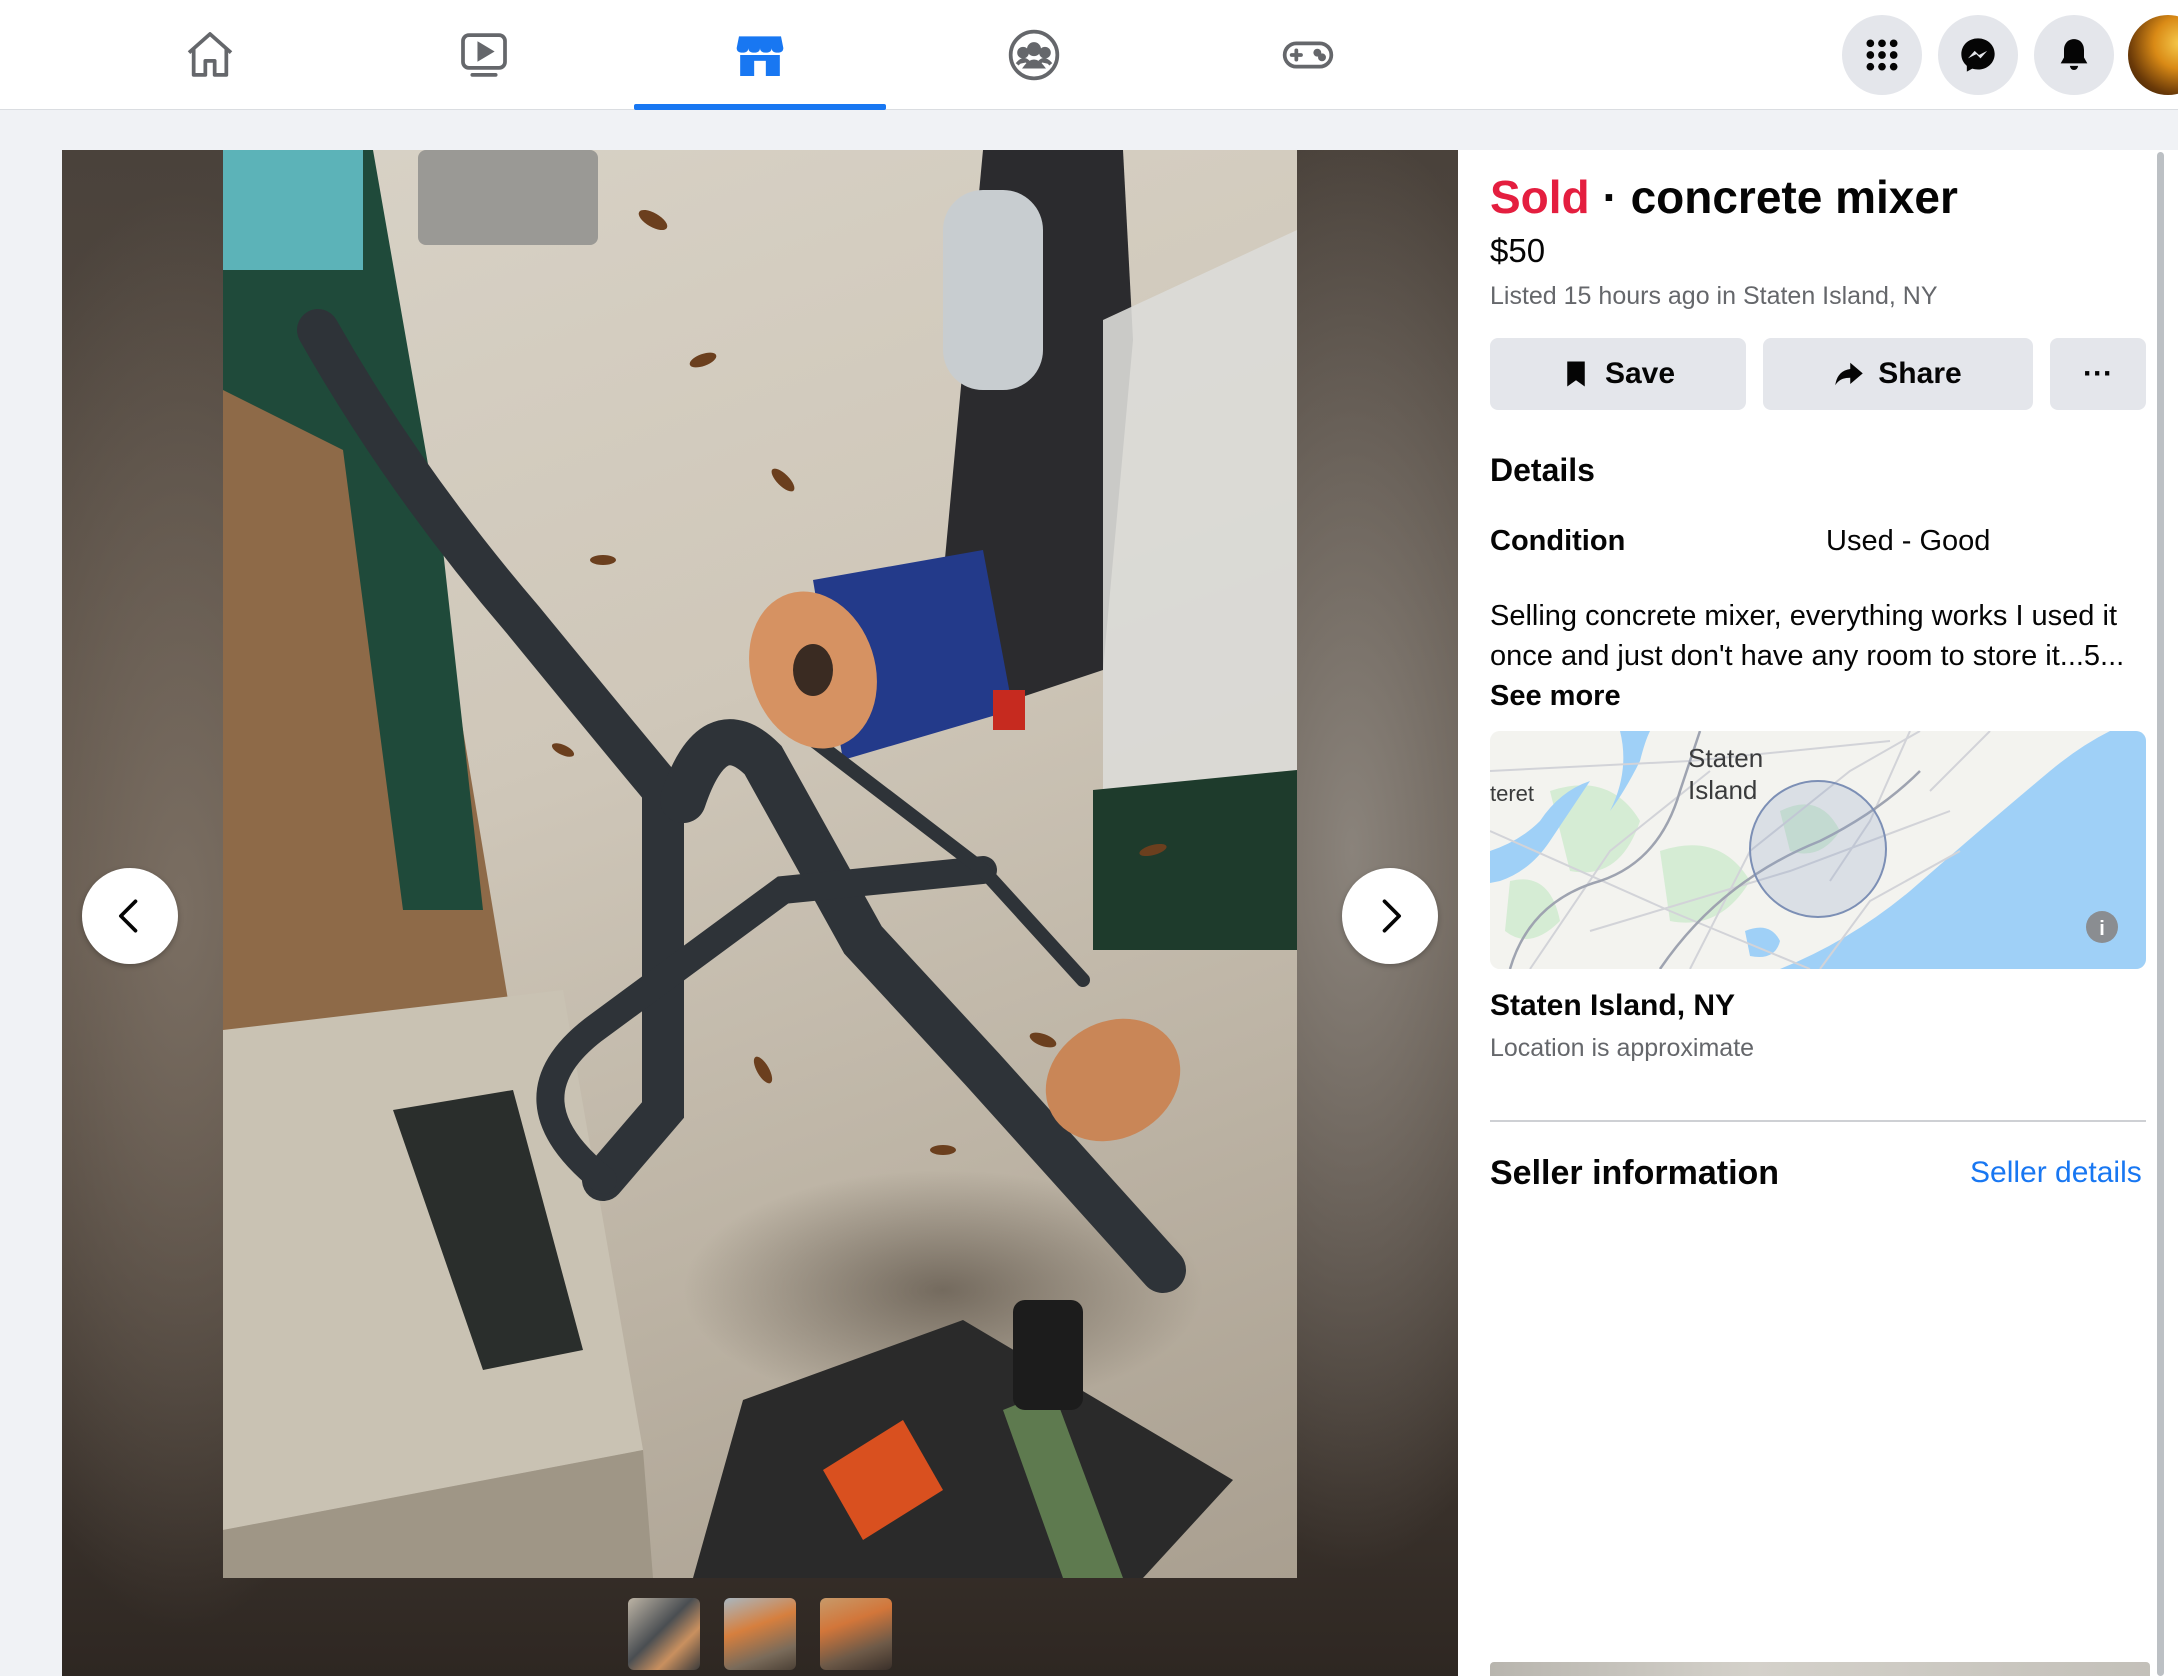 The width and height of the screenshot is (2178, 1676). Describe the element at coordinates (1542, 470) in the screenshot. I see `details-heading: Details` at that location.